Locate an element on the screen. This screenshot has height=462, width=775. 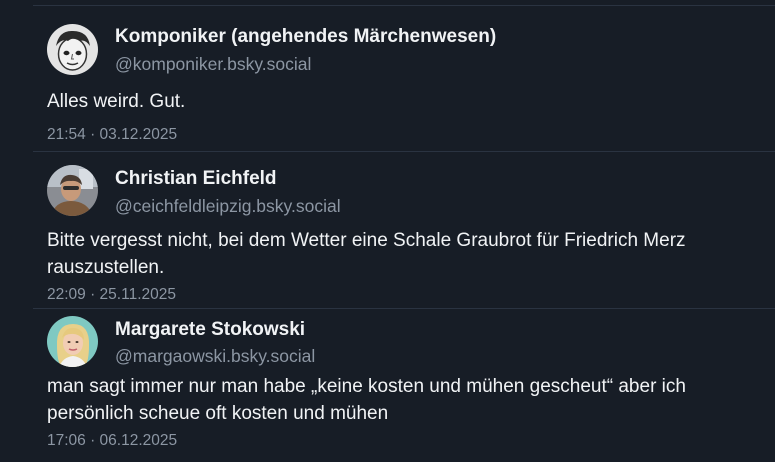
post-text: Alles weird. Gut. is located at coordinates (116, 101).